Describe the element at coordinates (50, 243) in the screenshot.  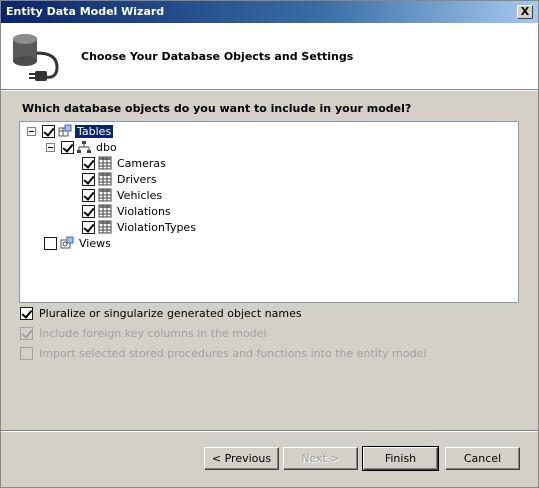
I see `views-checkbox` at that location.